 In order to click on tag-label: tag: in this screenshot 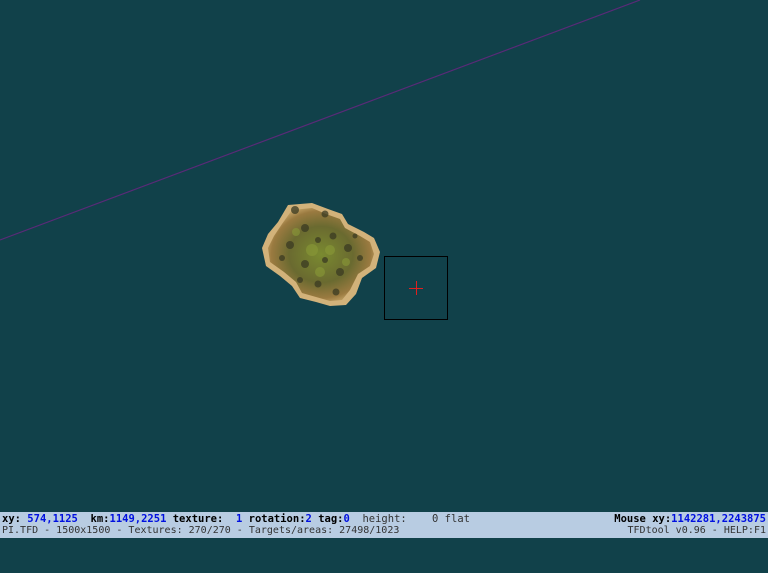, I will do `click(331, 519)`.